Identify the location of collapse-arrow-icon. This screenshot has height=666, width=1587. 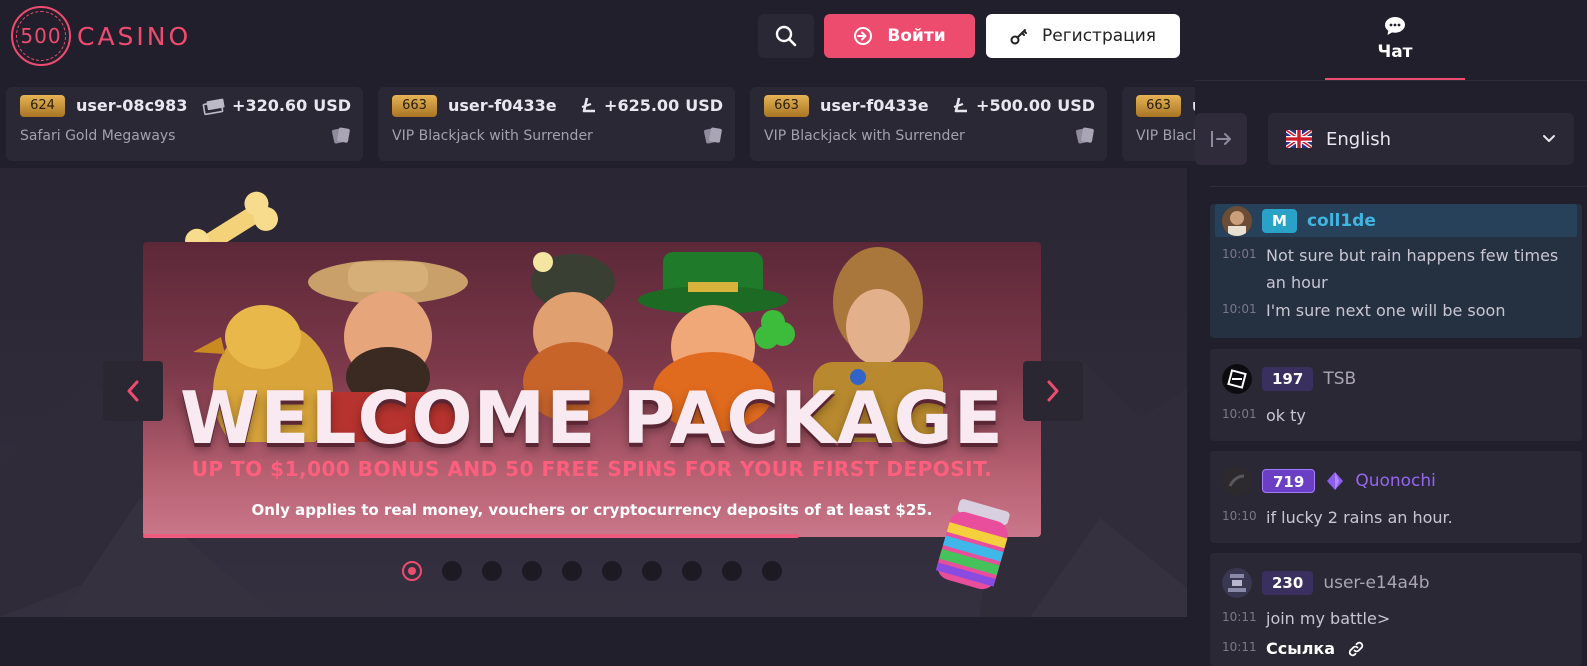
(1221, 139).